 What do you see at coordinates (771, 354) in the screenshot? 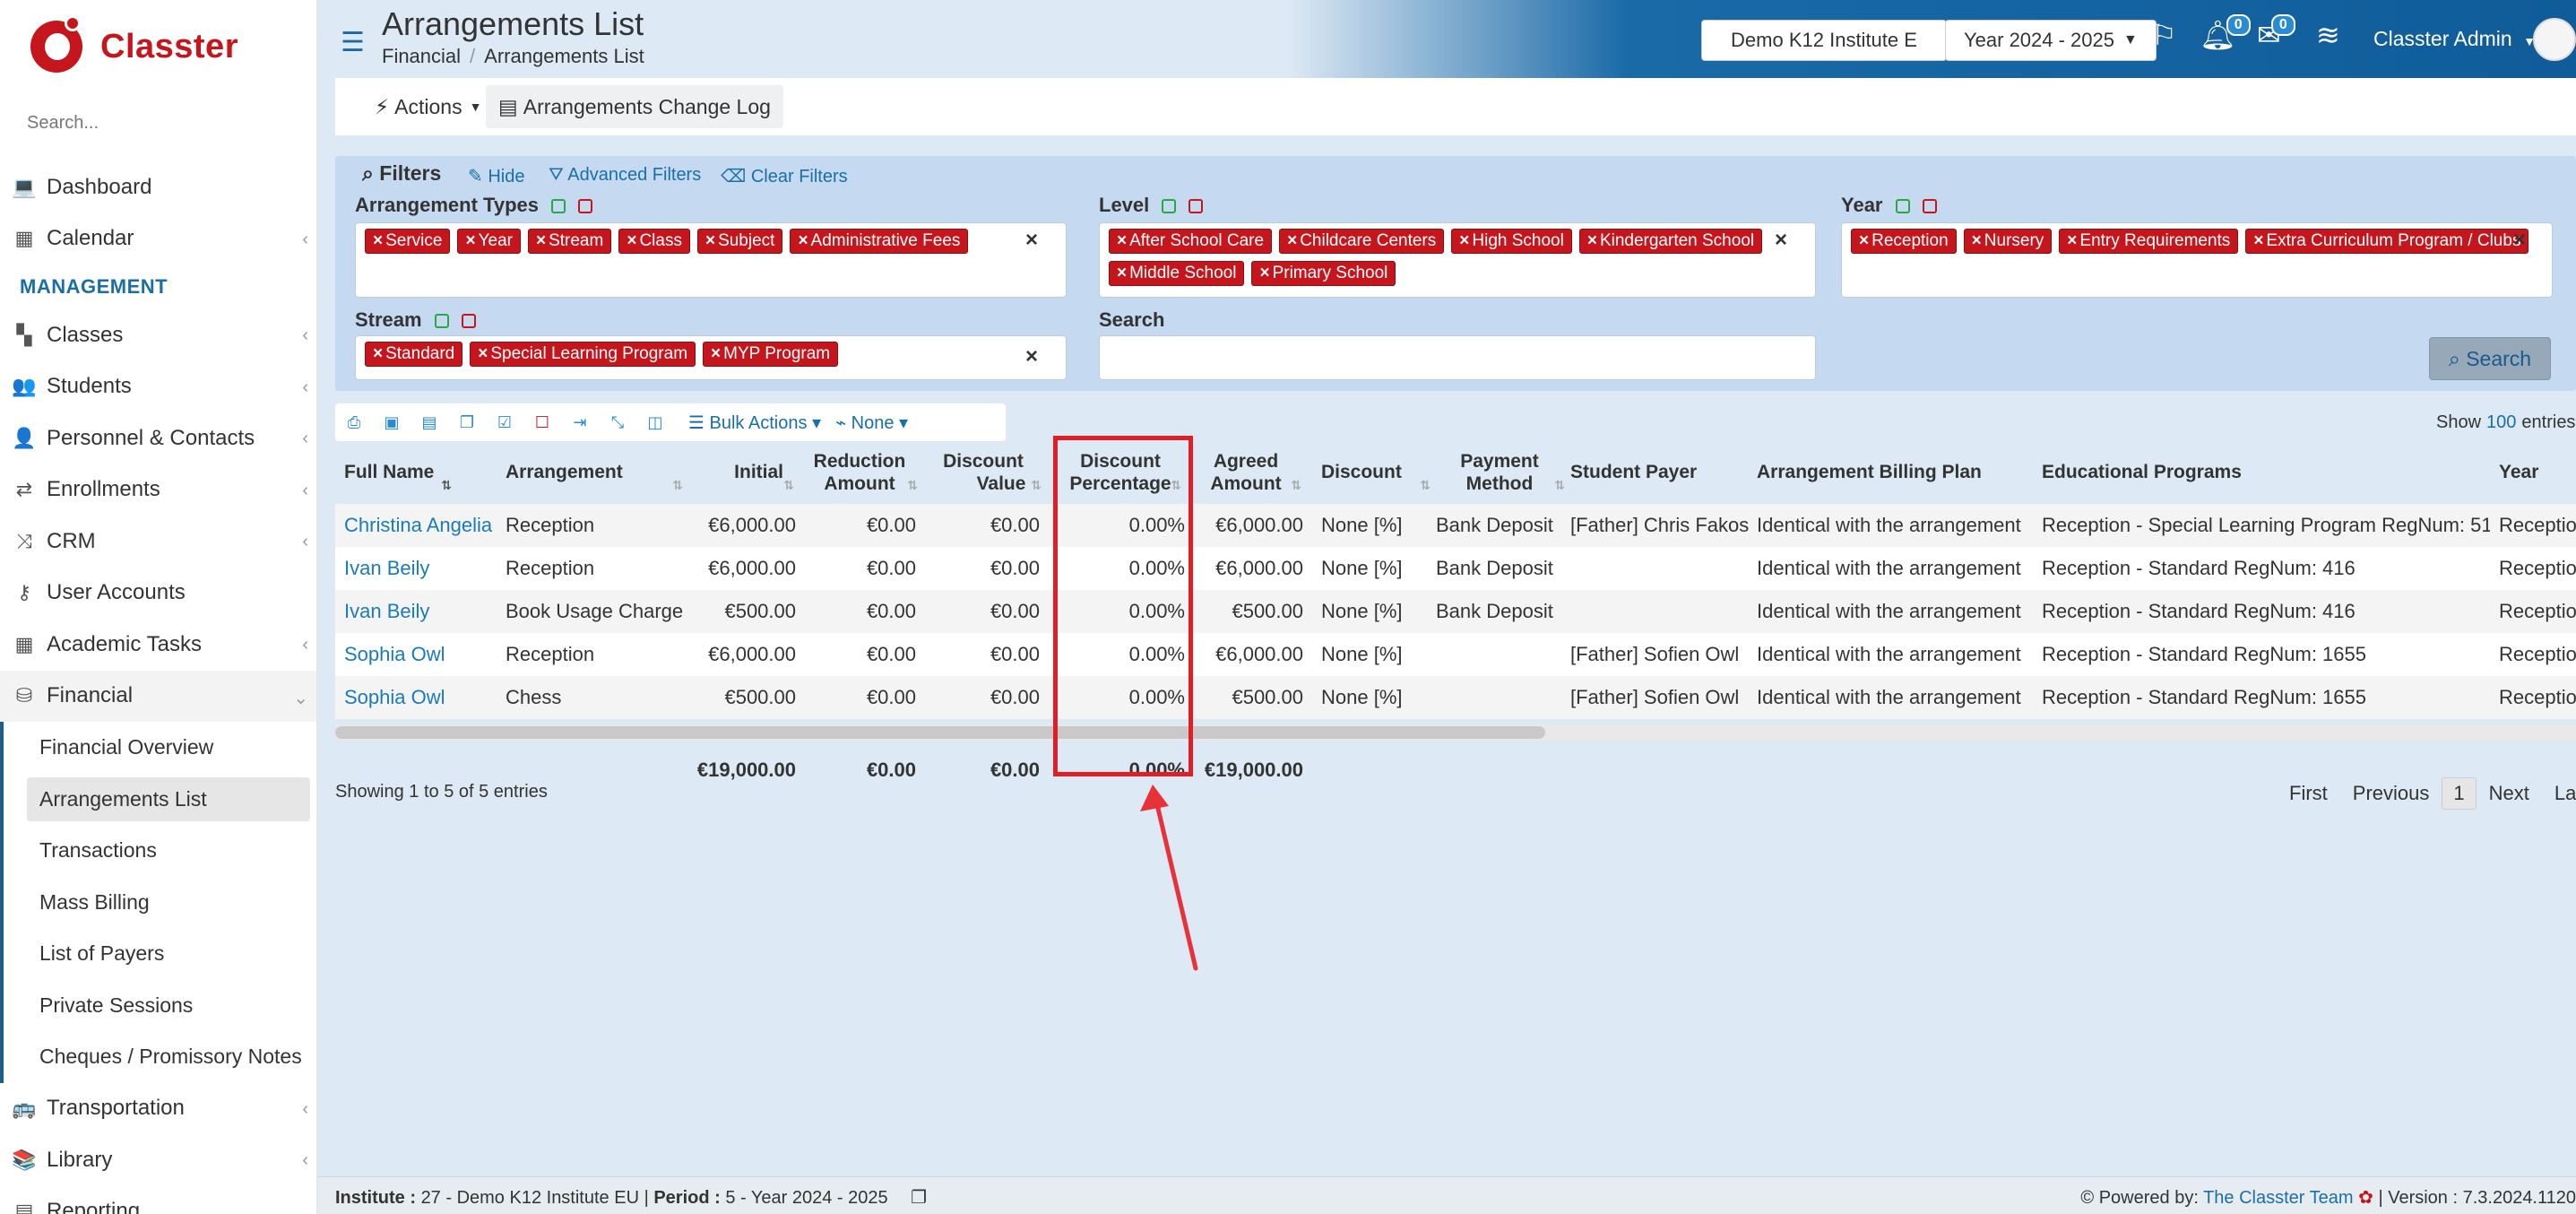
I see `tag: MYP Program` at bounding box center [771, 354].